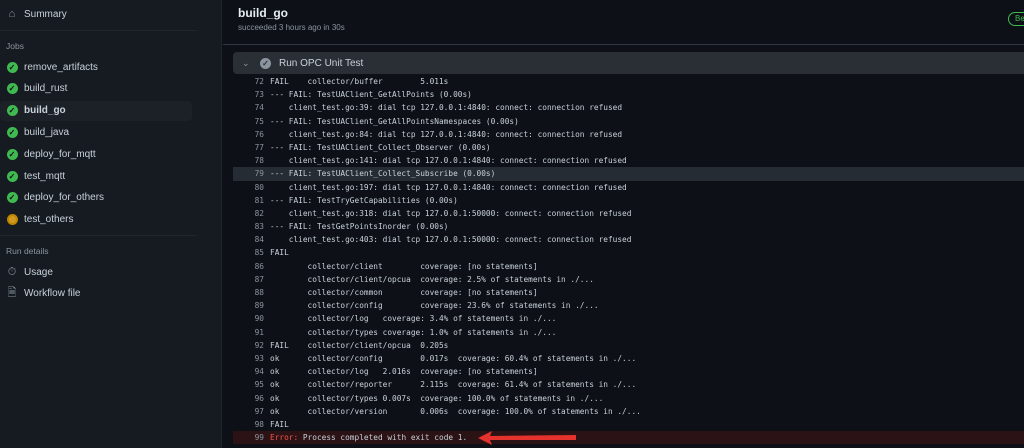 This screenshot has height=448, width=1024. I want to click on line-number: 73, so click(251, 94).